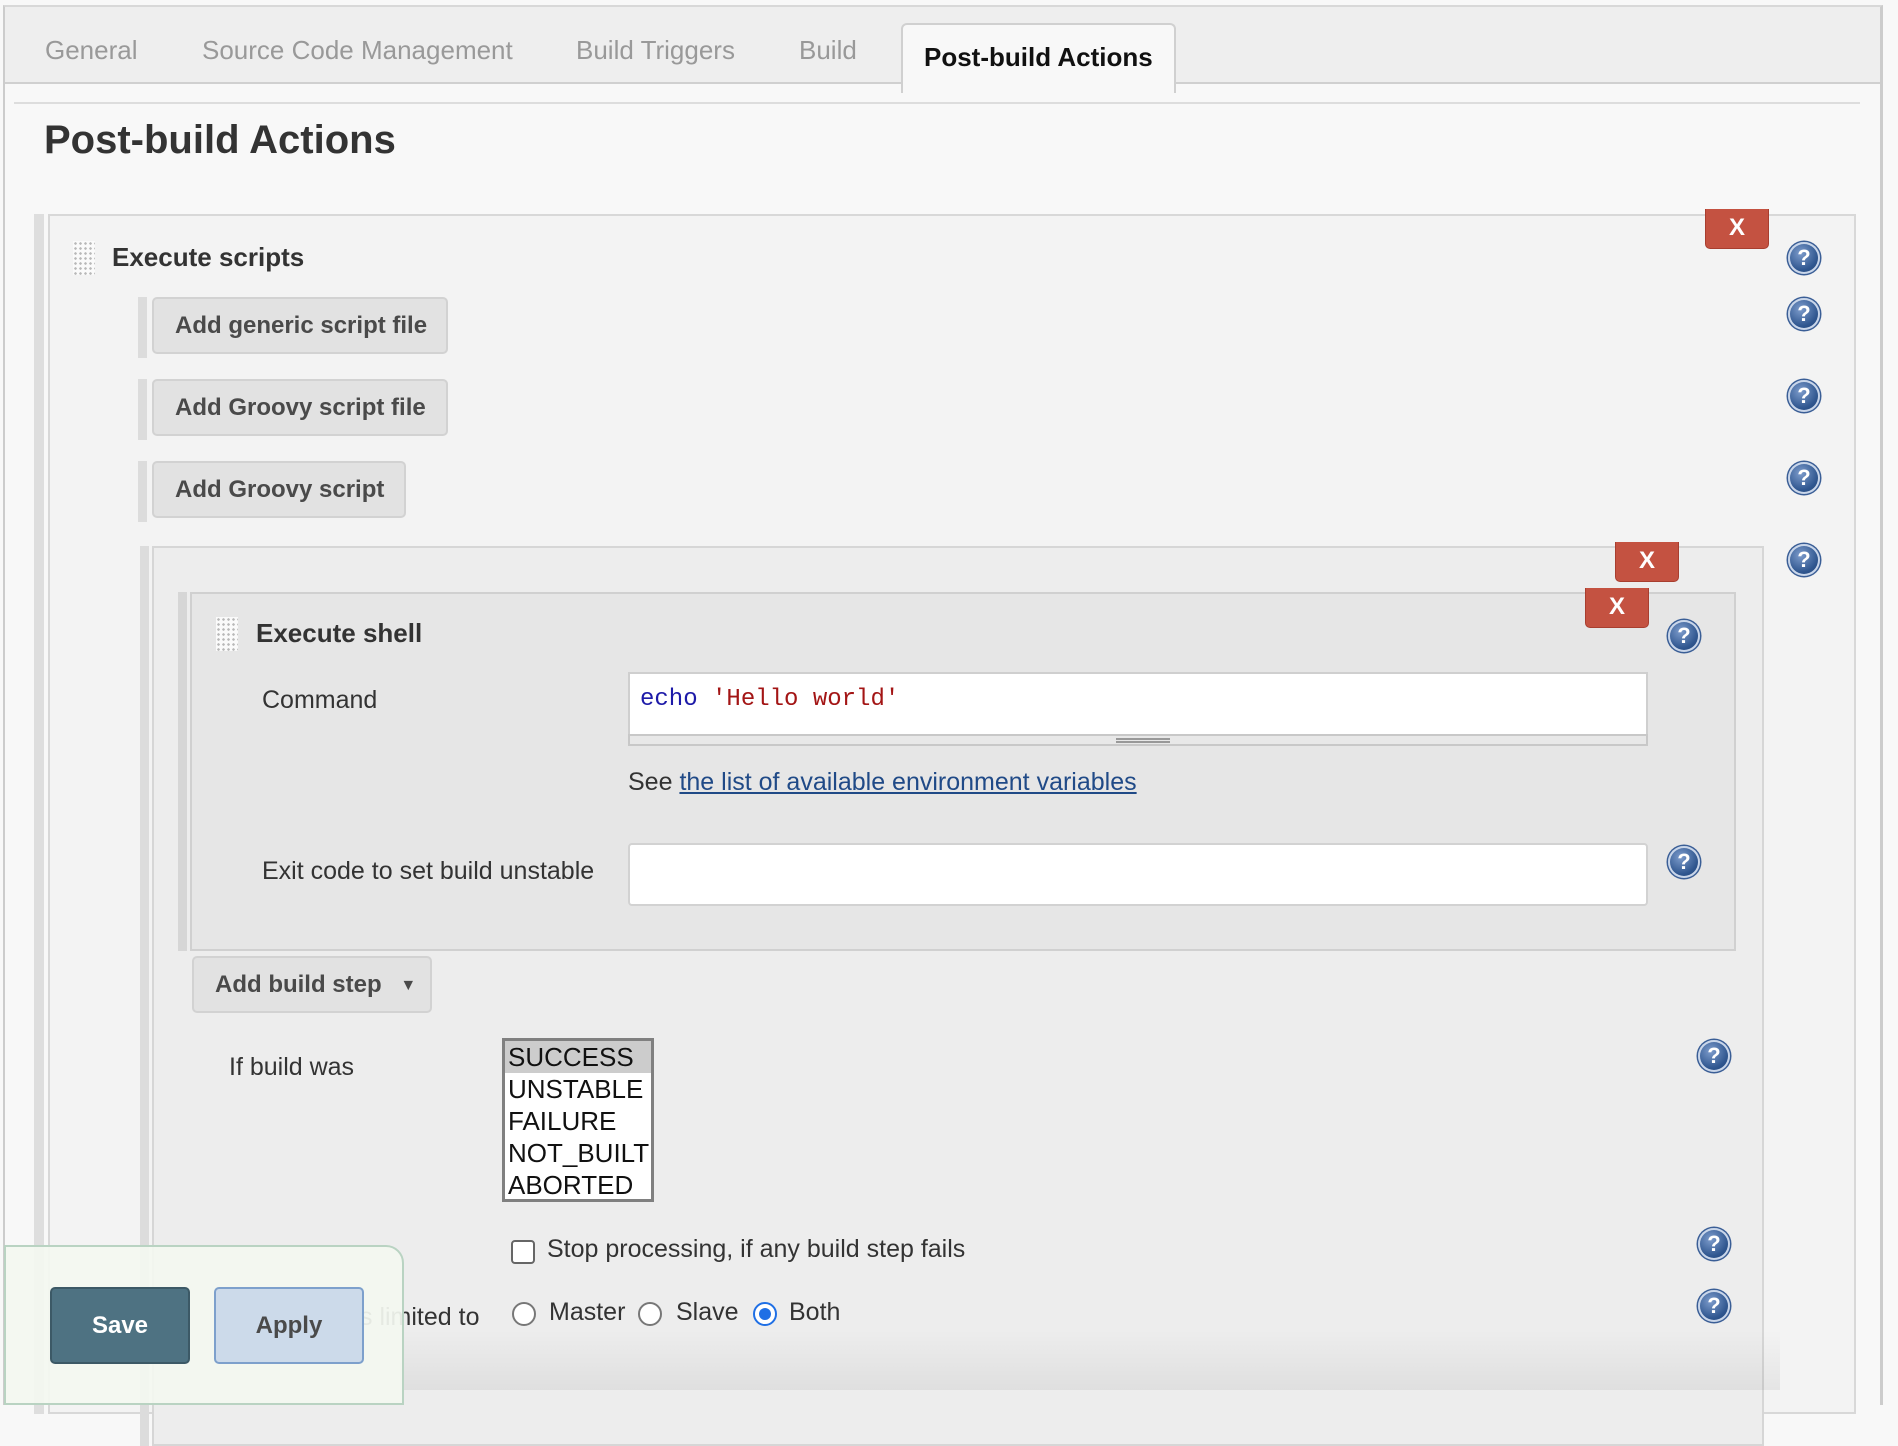 Image resolution: width=1898 pixels, height=1446 pixels. I want to click on tab-post-build-actions: Post-build Actions, so click(1038, 58).